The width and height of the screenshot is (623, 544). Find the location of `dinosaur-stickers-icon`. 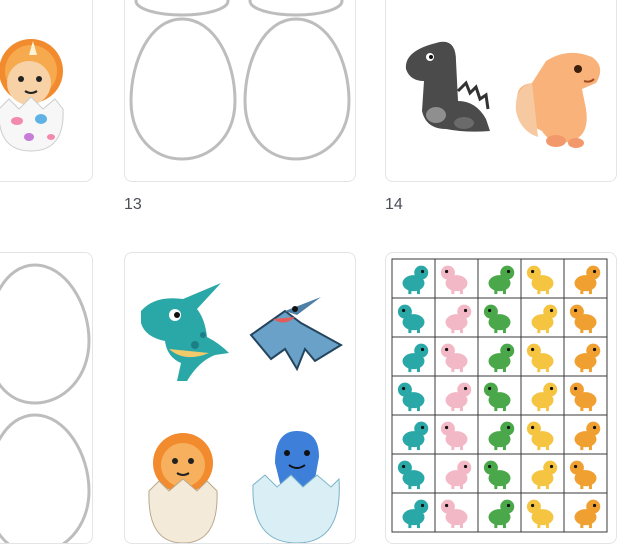

dinosaur-stickers-icon is located at coordinates (503, 94).